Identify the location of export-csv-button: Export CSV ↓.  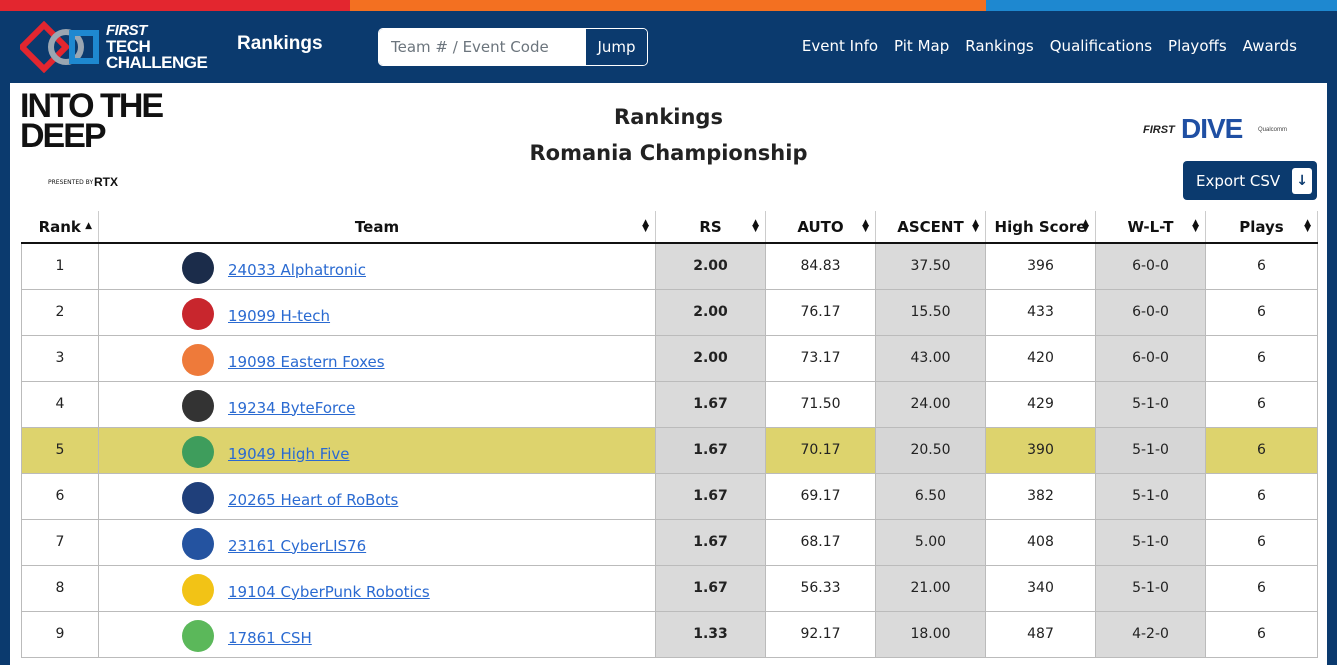
(1250, 180).